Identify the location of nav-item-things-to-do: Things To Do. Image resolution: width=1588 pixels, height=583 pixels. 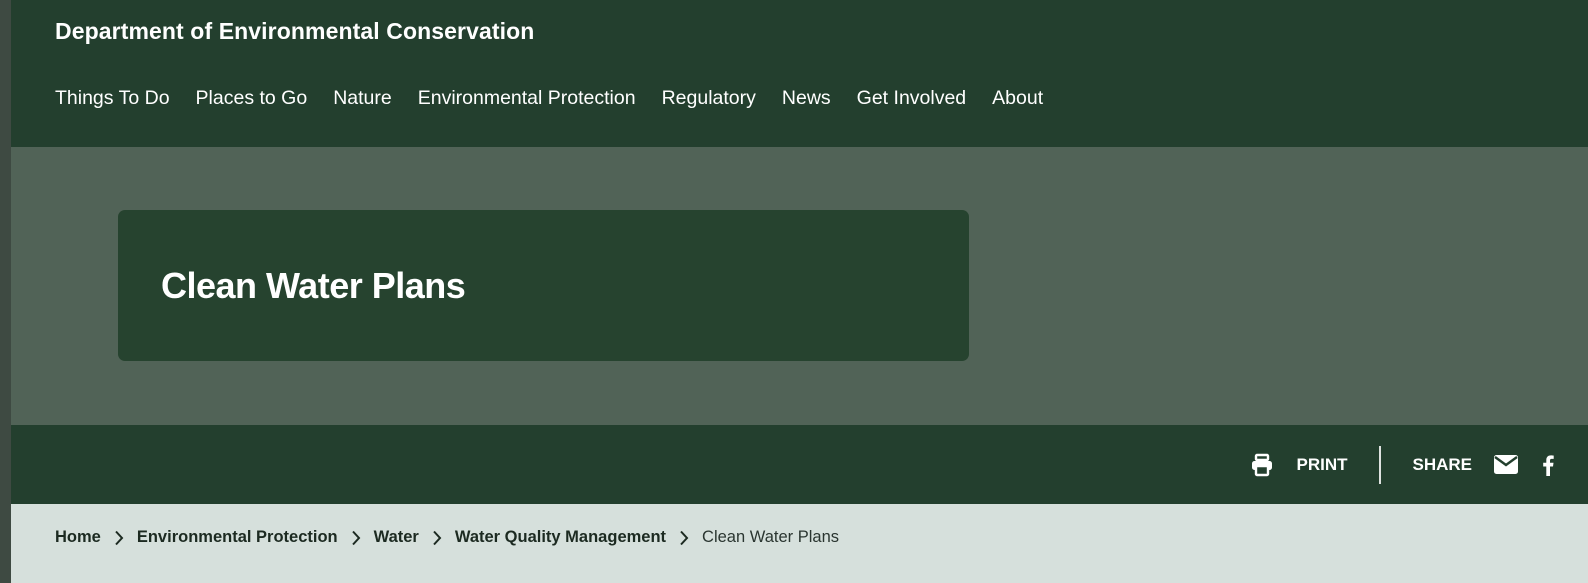
(112, 98).